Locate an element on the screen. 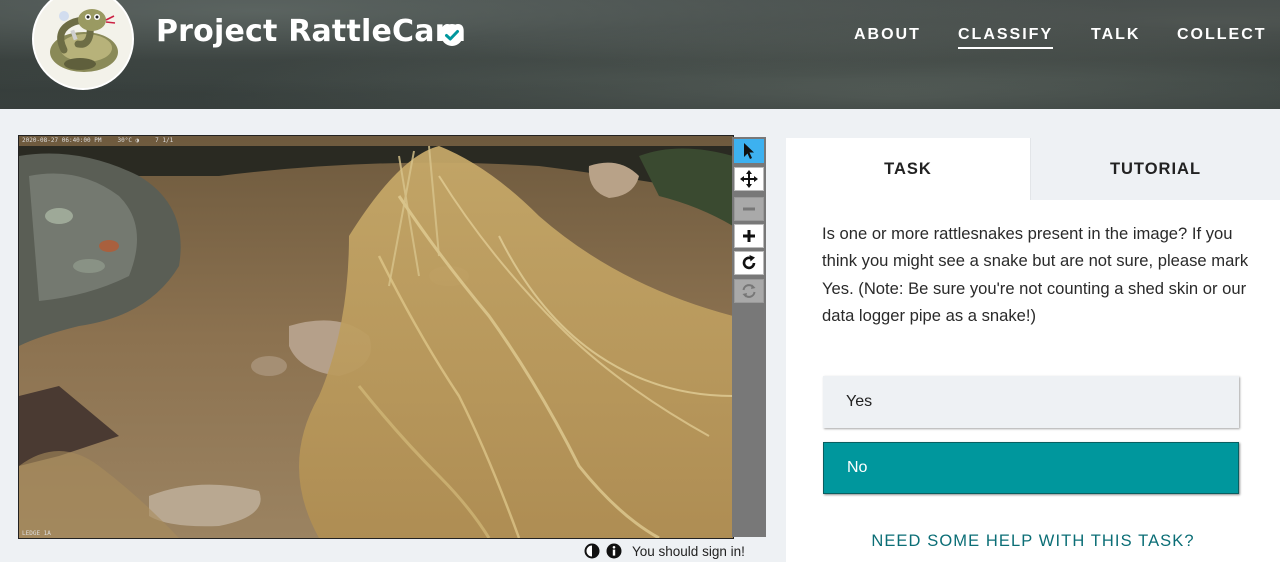 This screenshot has width=1280, height=562. pointer-arrow-icon is located at coordinates (749, 151).